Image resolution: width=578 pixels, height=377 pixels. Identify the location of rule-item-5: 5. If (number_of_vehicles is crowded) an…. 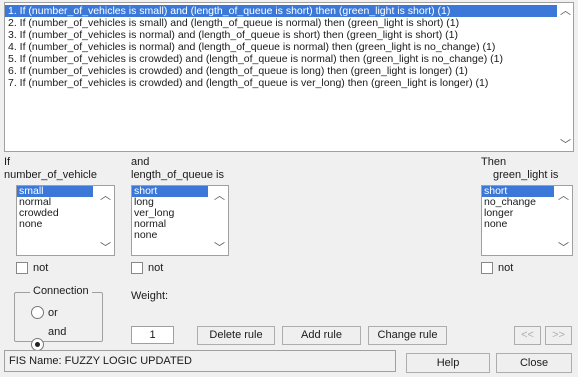
(281, 59).